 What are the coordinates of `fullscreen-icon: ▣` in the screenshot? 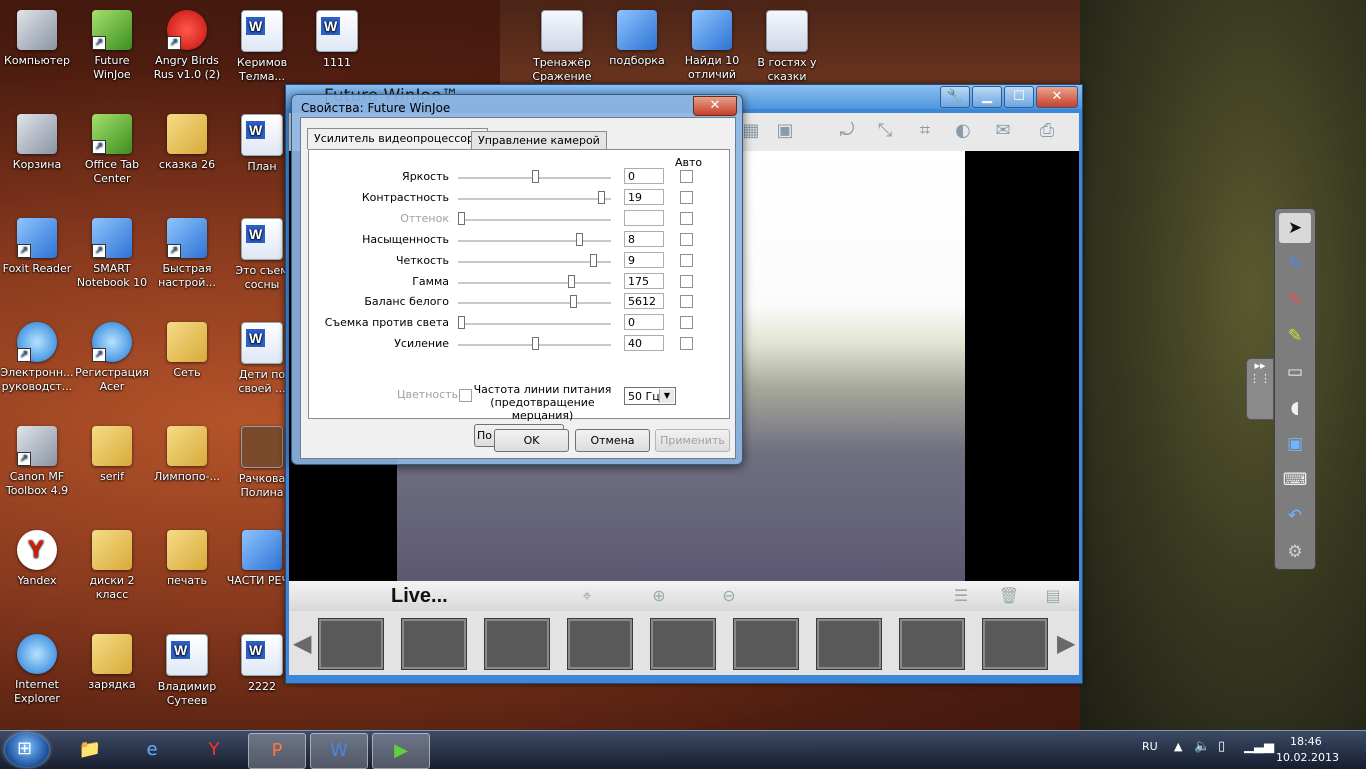 It's located at (785, 131).